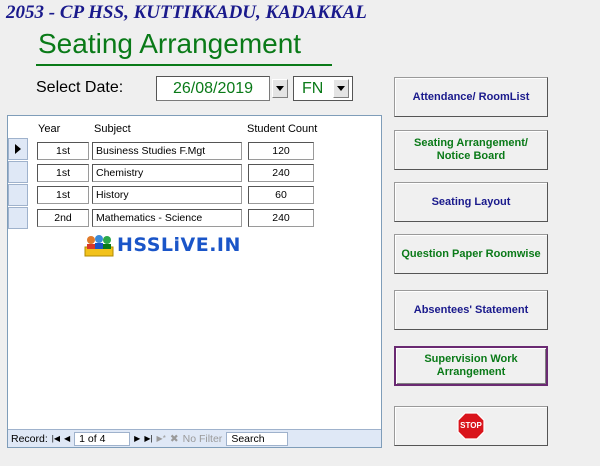 Image resolution: width=600 pixels, height=466 pixels. Describe the element at coordinates (49, 129) in the screenshot. I see `column-header-year: Year` at that location.